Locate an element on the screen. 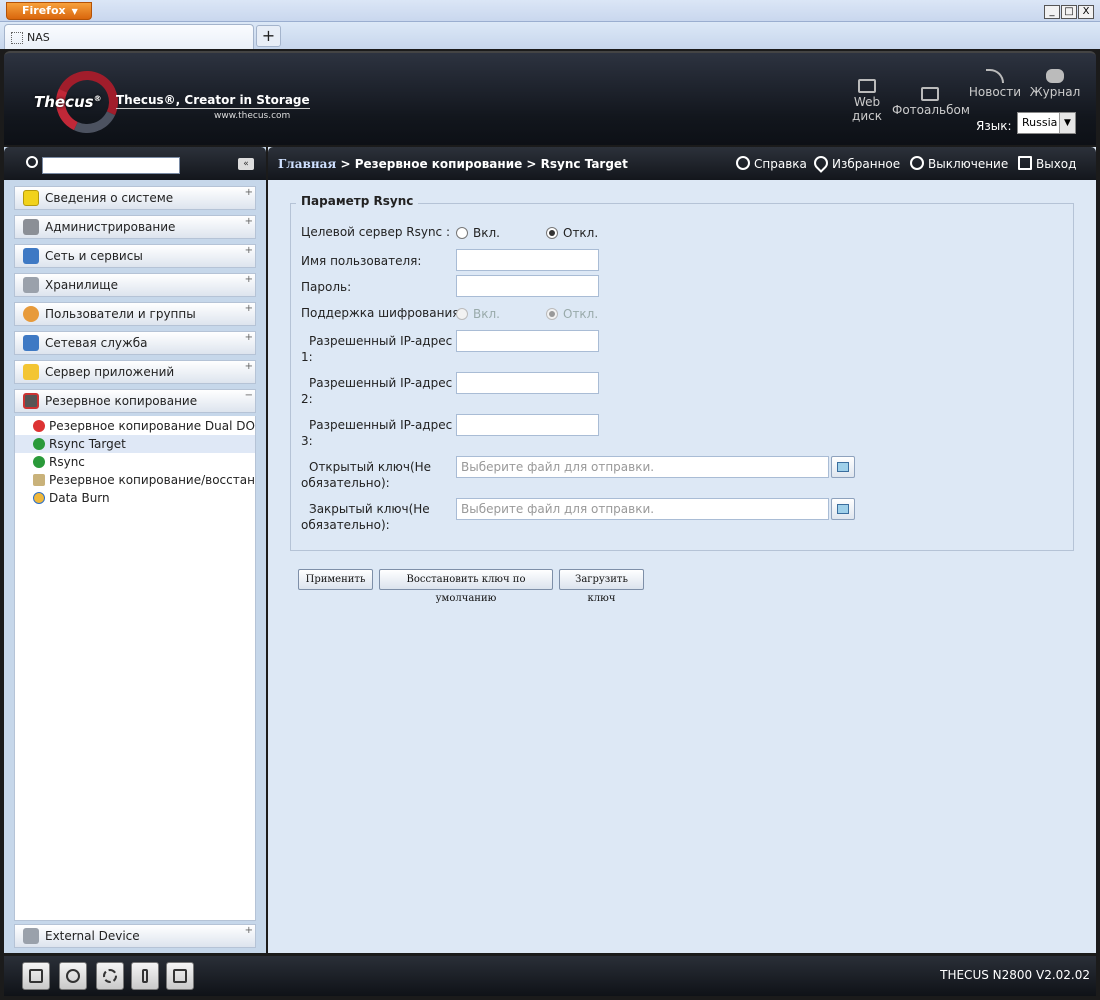 The height and width of the screenshot is (1000, 1100). sidebar-item-network-service: Сетевая служба + is located at coordinates (135, 343).